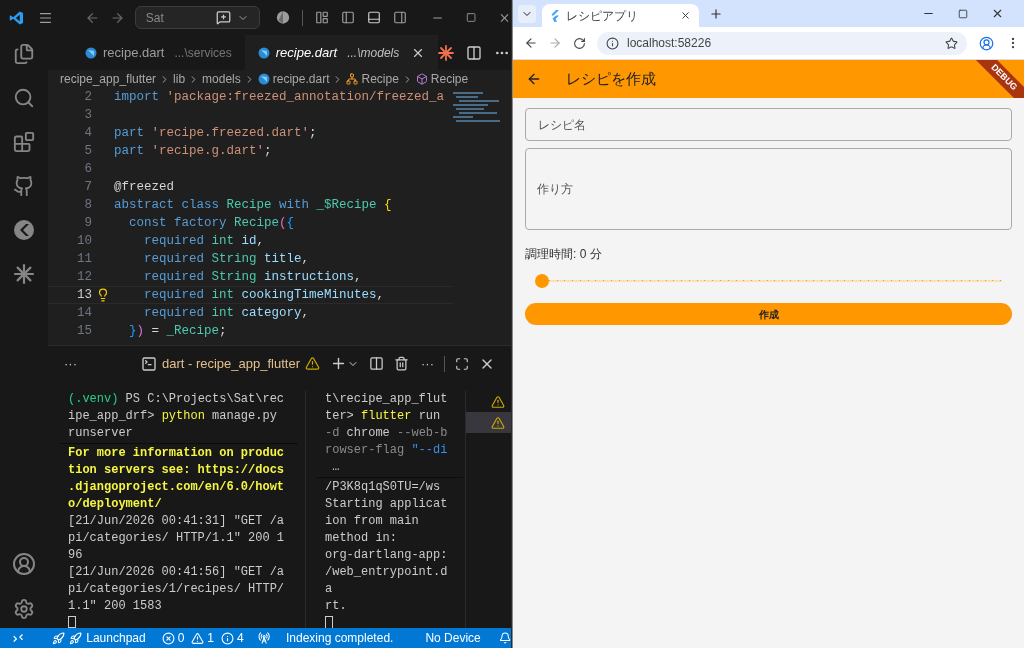  Describe the element at coordinates (87, 97) in the screenshot. I see `line-number: 2` at that location.